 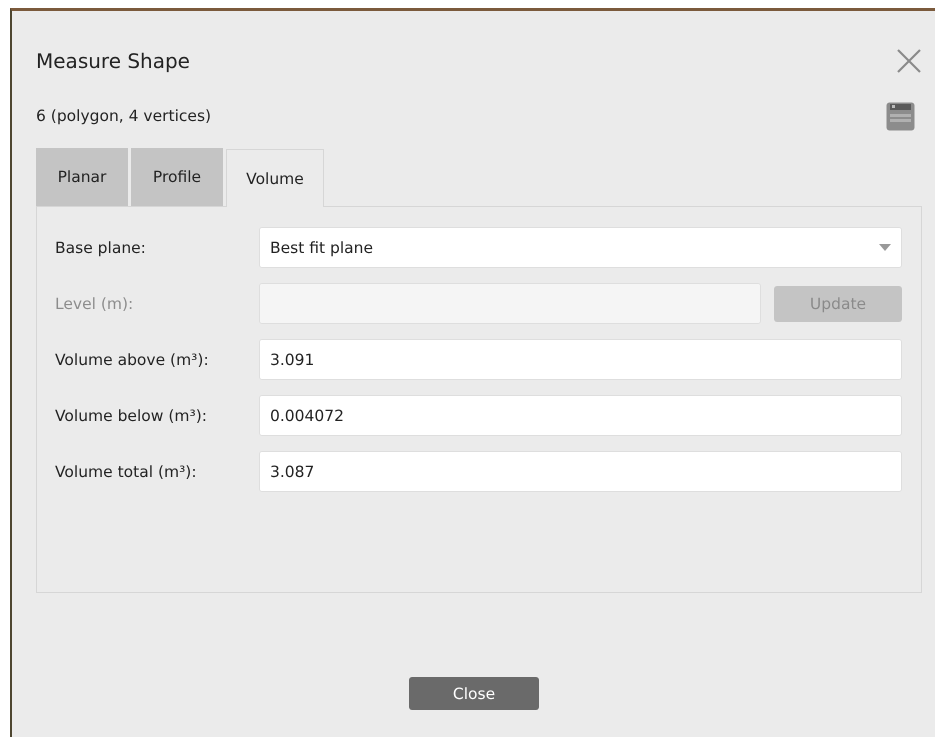 What do you see at coordinates (126, 471) in the screenshot?
I see `field-label: Volume total (m³):` at bounding box center [126, 471].